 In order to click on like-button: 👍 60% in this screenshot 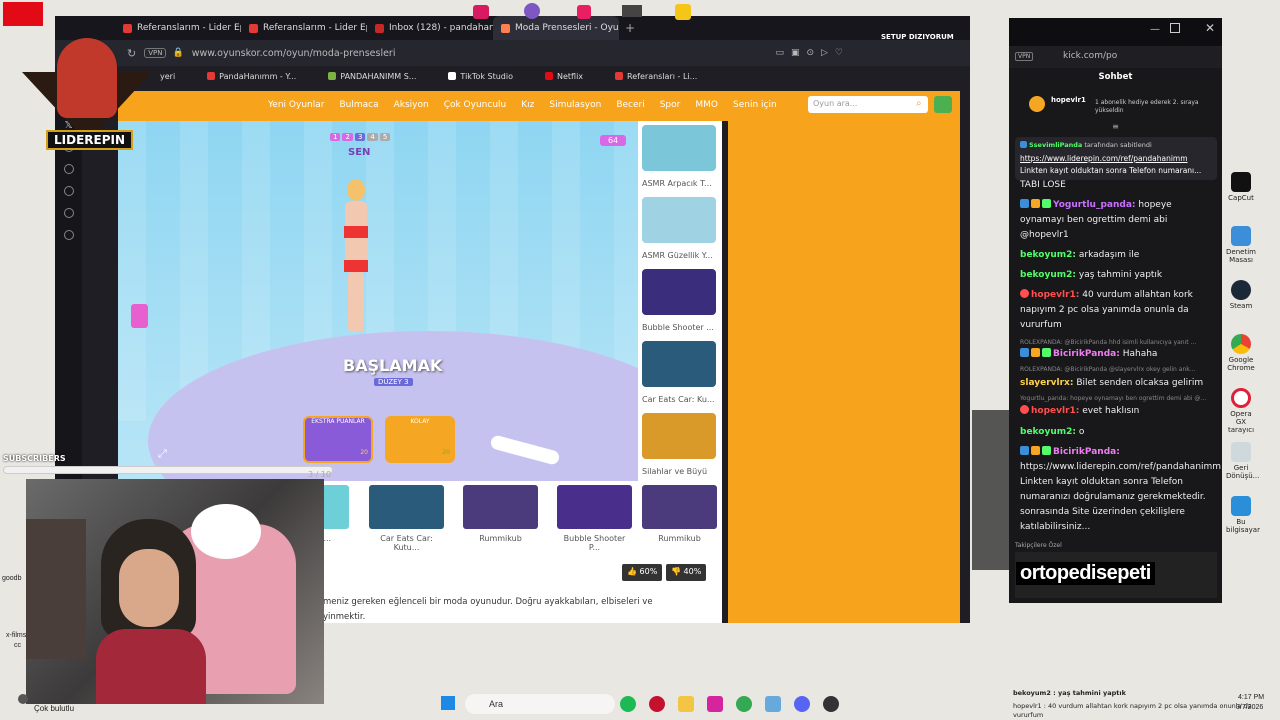, I will do `click(642, 572)`.